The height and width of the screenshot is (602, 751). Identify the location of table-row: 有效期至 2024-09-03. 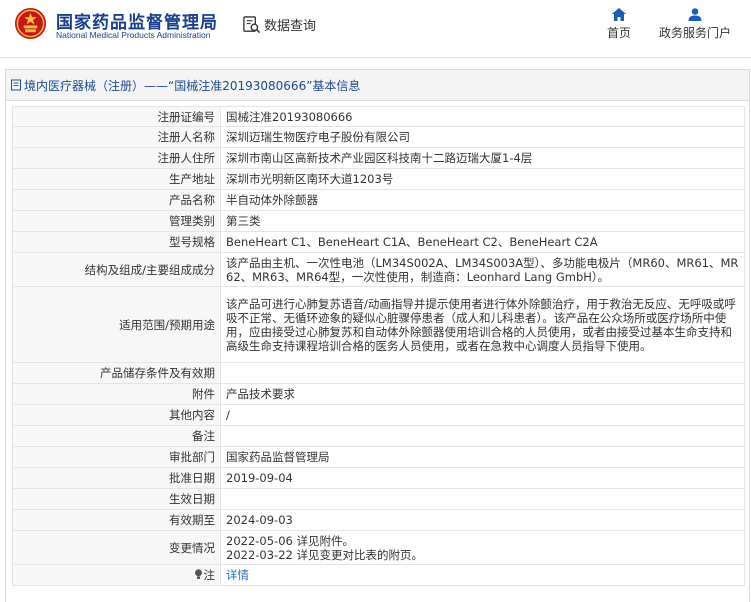
(378, 520).